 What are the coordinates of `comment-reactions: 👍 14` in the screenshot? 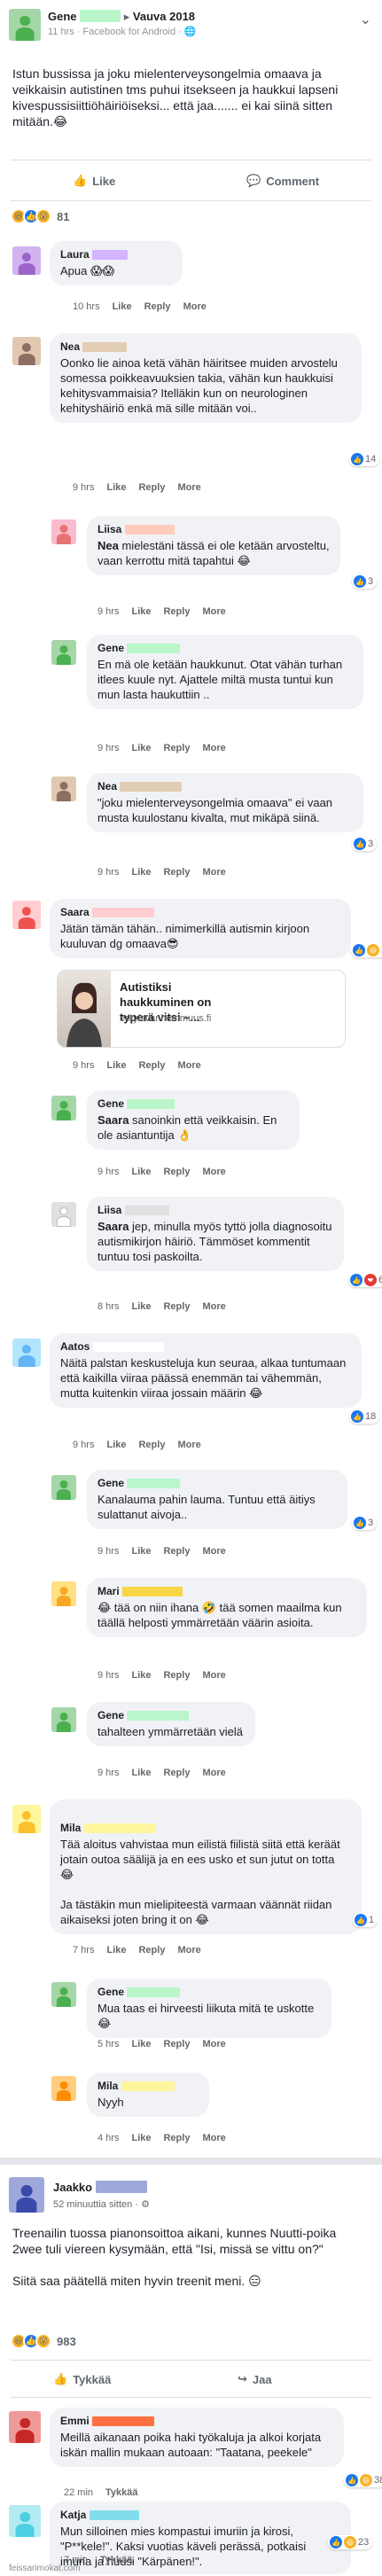 It's located at (364, 459).